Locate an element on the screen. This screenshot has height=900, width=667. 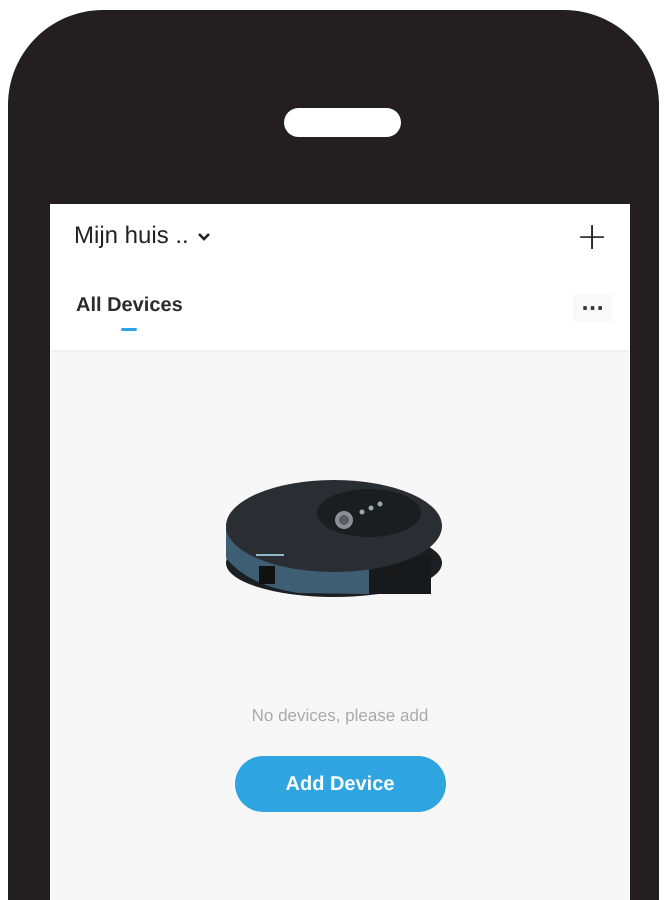
chevron-down-icon is located at coordinates (203, 237).